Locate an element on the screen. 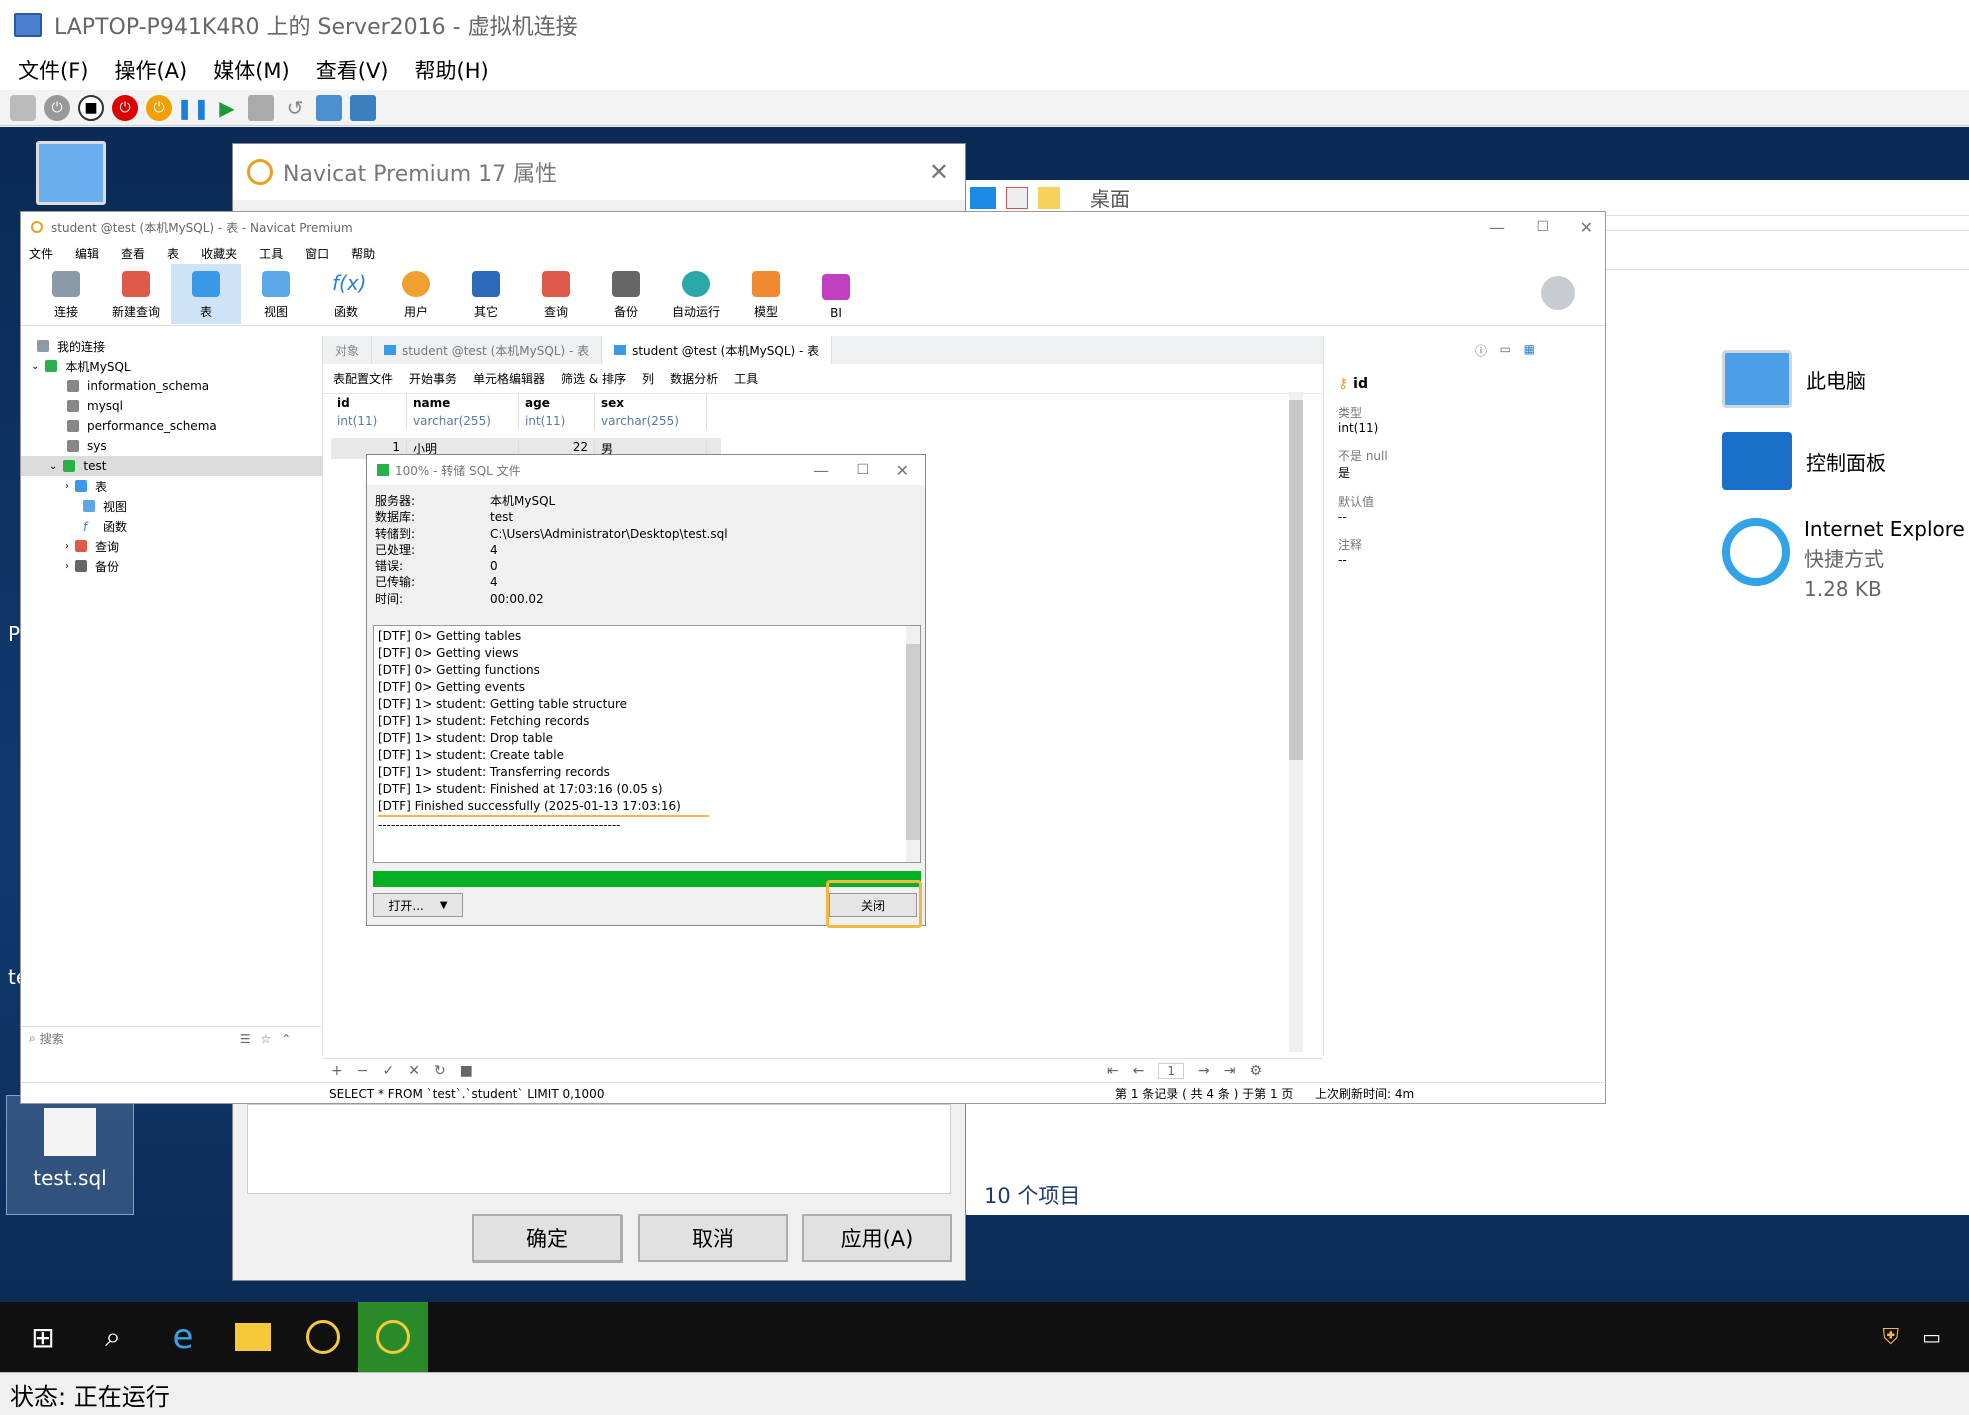  checkpoint-icon is located at coordinates (261, 107).